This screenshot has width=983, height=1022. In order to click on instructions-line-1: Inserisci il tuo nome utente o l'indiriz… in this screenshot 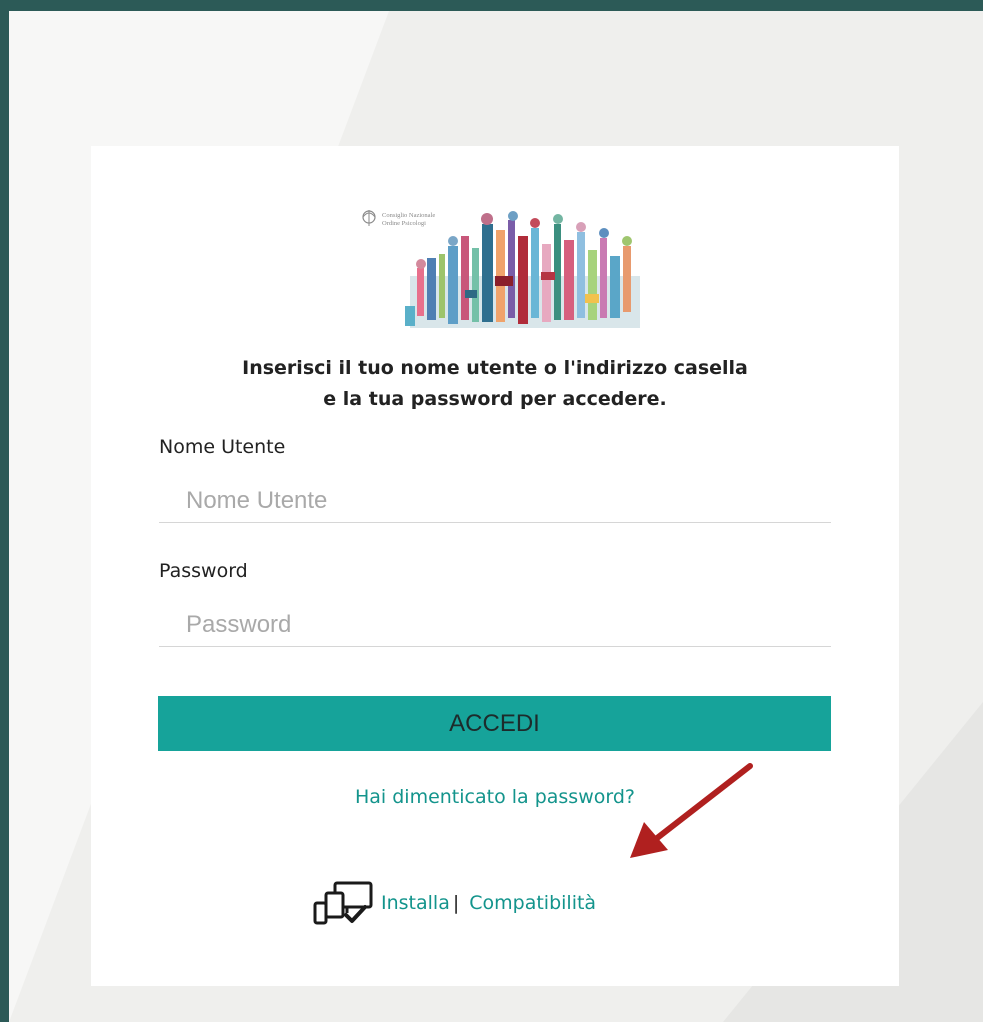, I will do `click(495, 368)`.